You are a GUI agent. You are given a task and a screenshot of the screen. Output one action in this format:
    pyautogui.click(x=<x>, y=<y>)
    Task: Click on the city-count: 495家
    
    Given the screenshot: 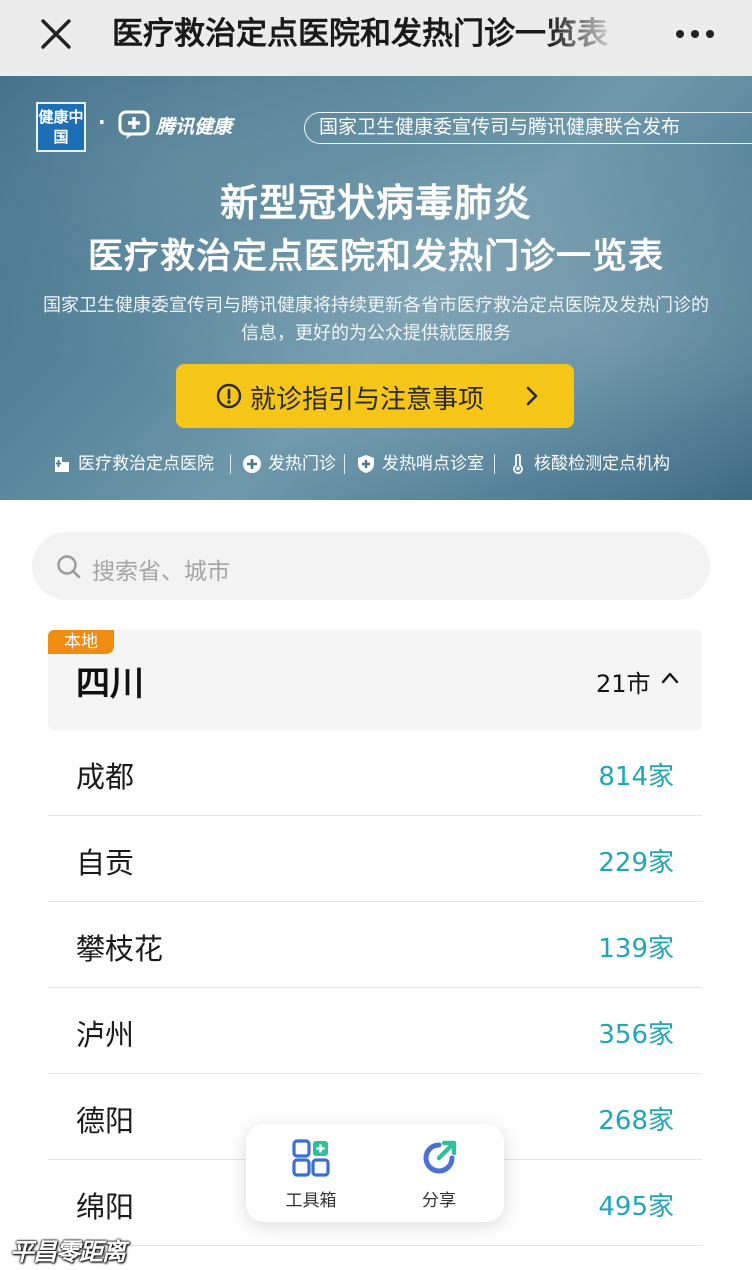 What is the action you would take?
    pyautogui.click(x=636, y=1207)
    